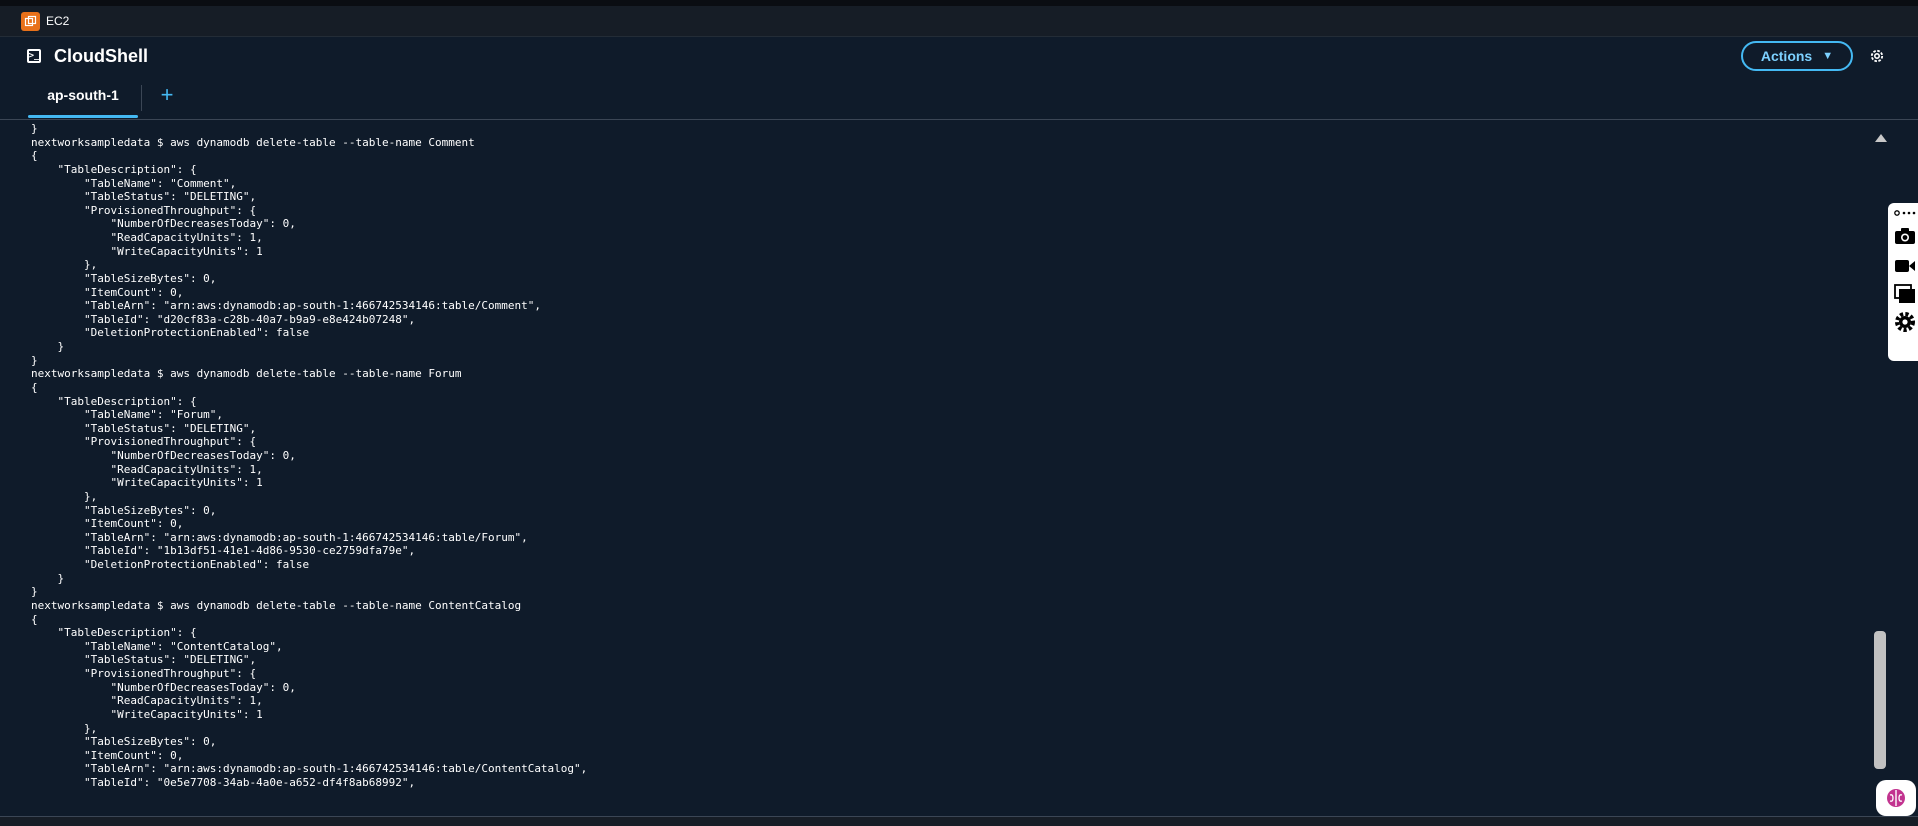 The width and height of the screenshot is (1918, 826). I want to click on terminal-icon: >_, so click(34, 56).